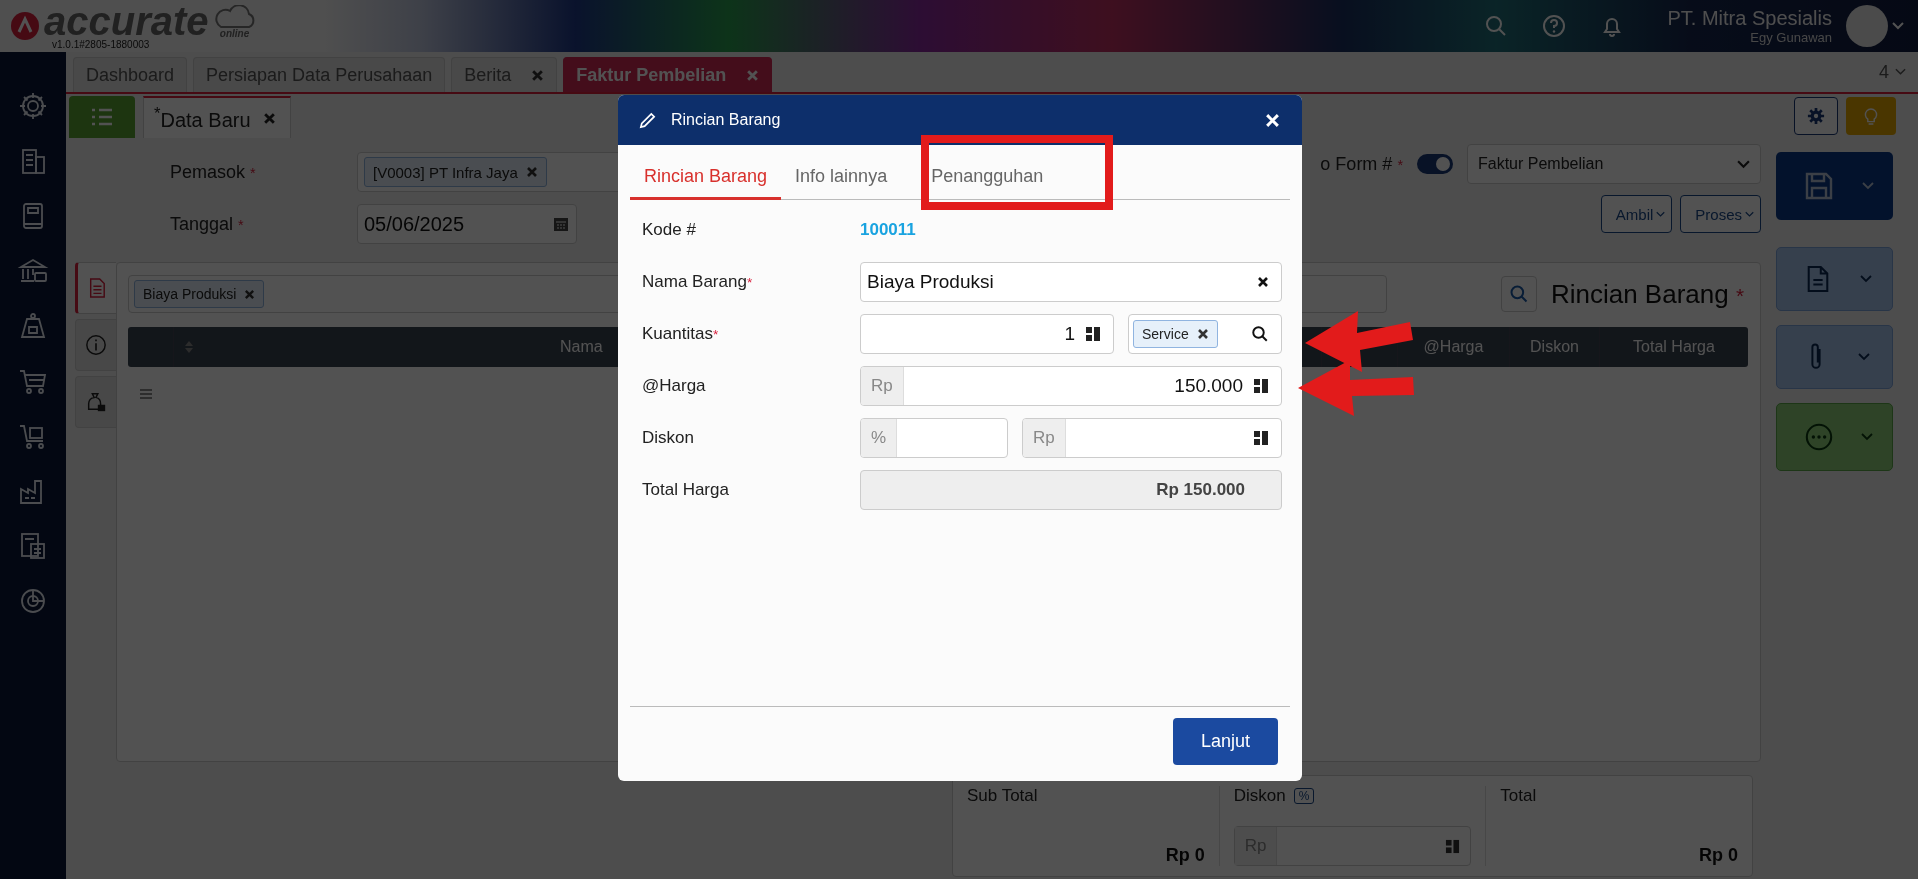 The image size is (1918, 879). Describe the element at coordinates (681, 334) in the screenshot. I see `field-label: Kuantitas*` at that location.